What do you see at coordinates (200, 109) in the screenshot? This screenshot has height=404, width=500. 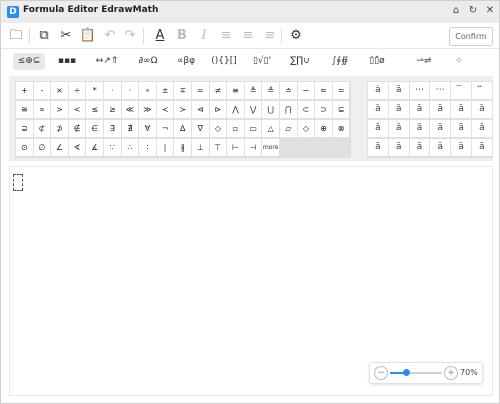 I see `symbol-button: ⊲` at bounding box center [200, 109].